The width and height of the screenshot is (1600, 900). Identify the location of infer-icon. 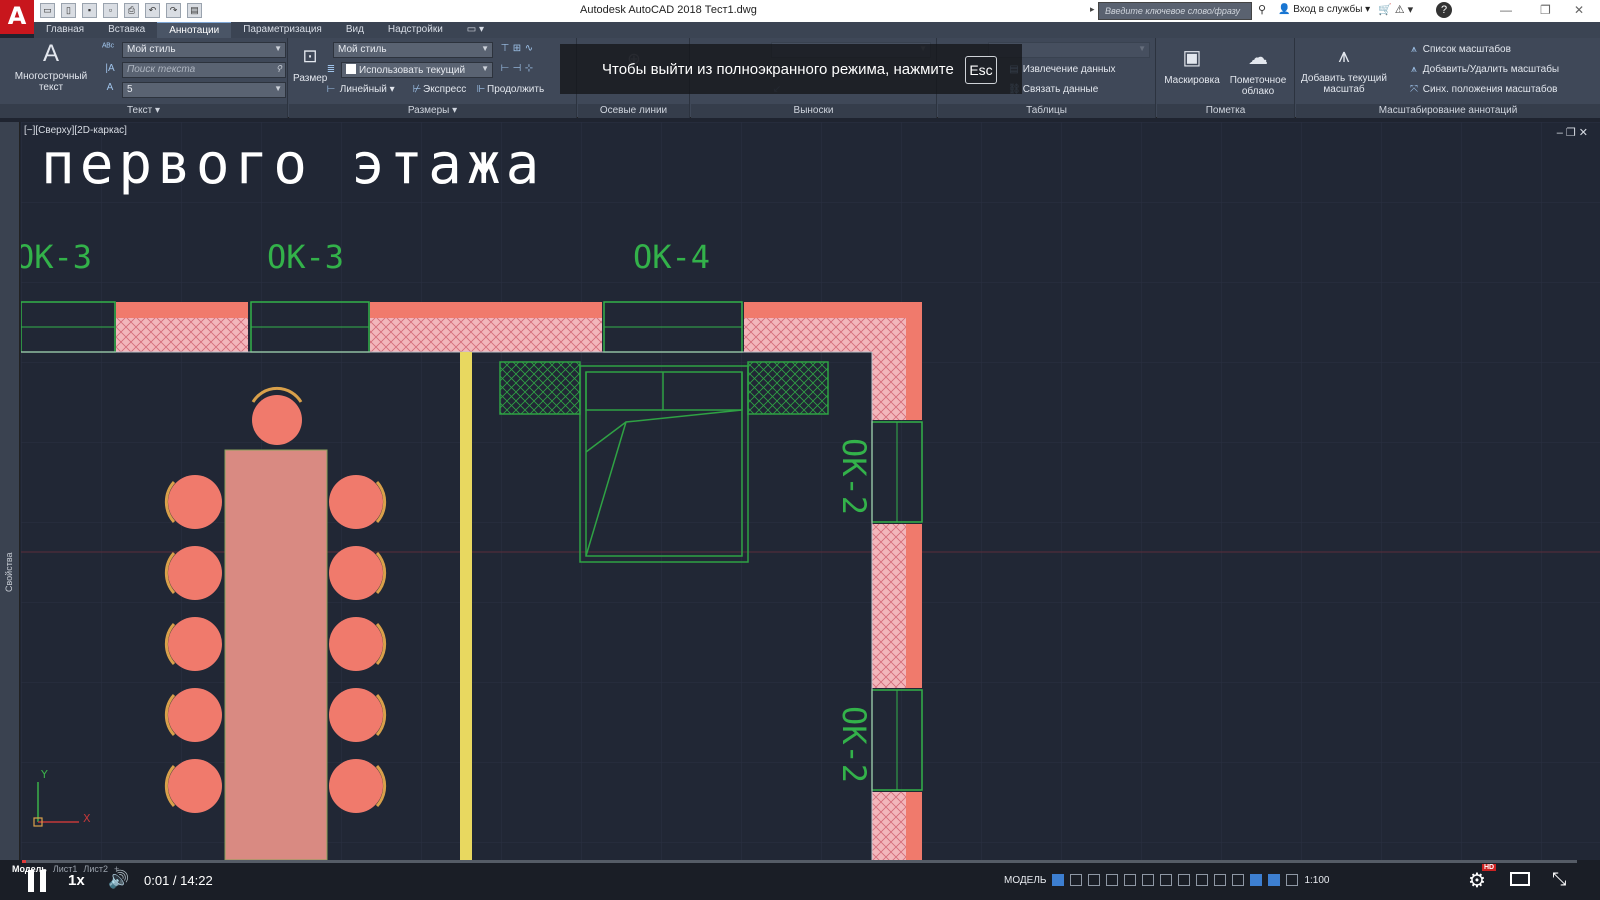
(1094, 880).